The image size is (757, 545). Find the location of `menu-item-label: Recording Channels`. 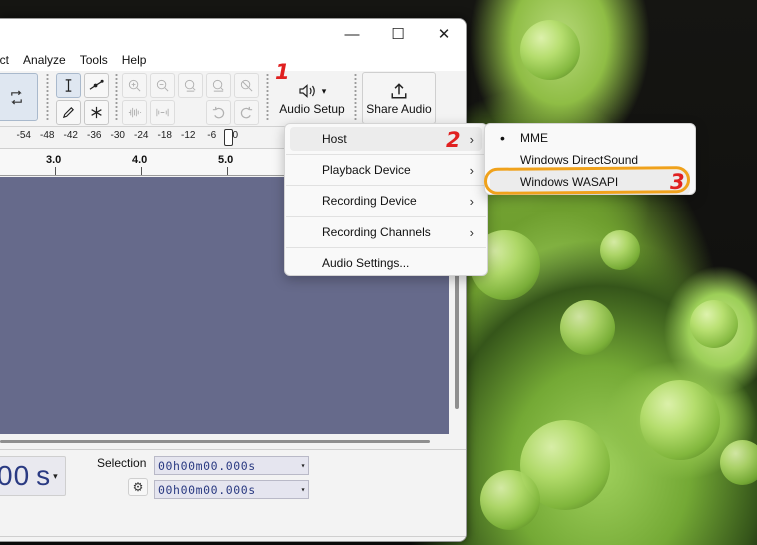

menu-item-label: Recording Channels is located at coordinates (376, 232).